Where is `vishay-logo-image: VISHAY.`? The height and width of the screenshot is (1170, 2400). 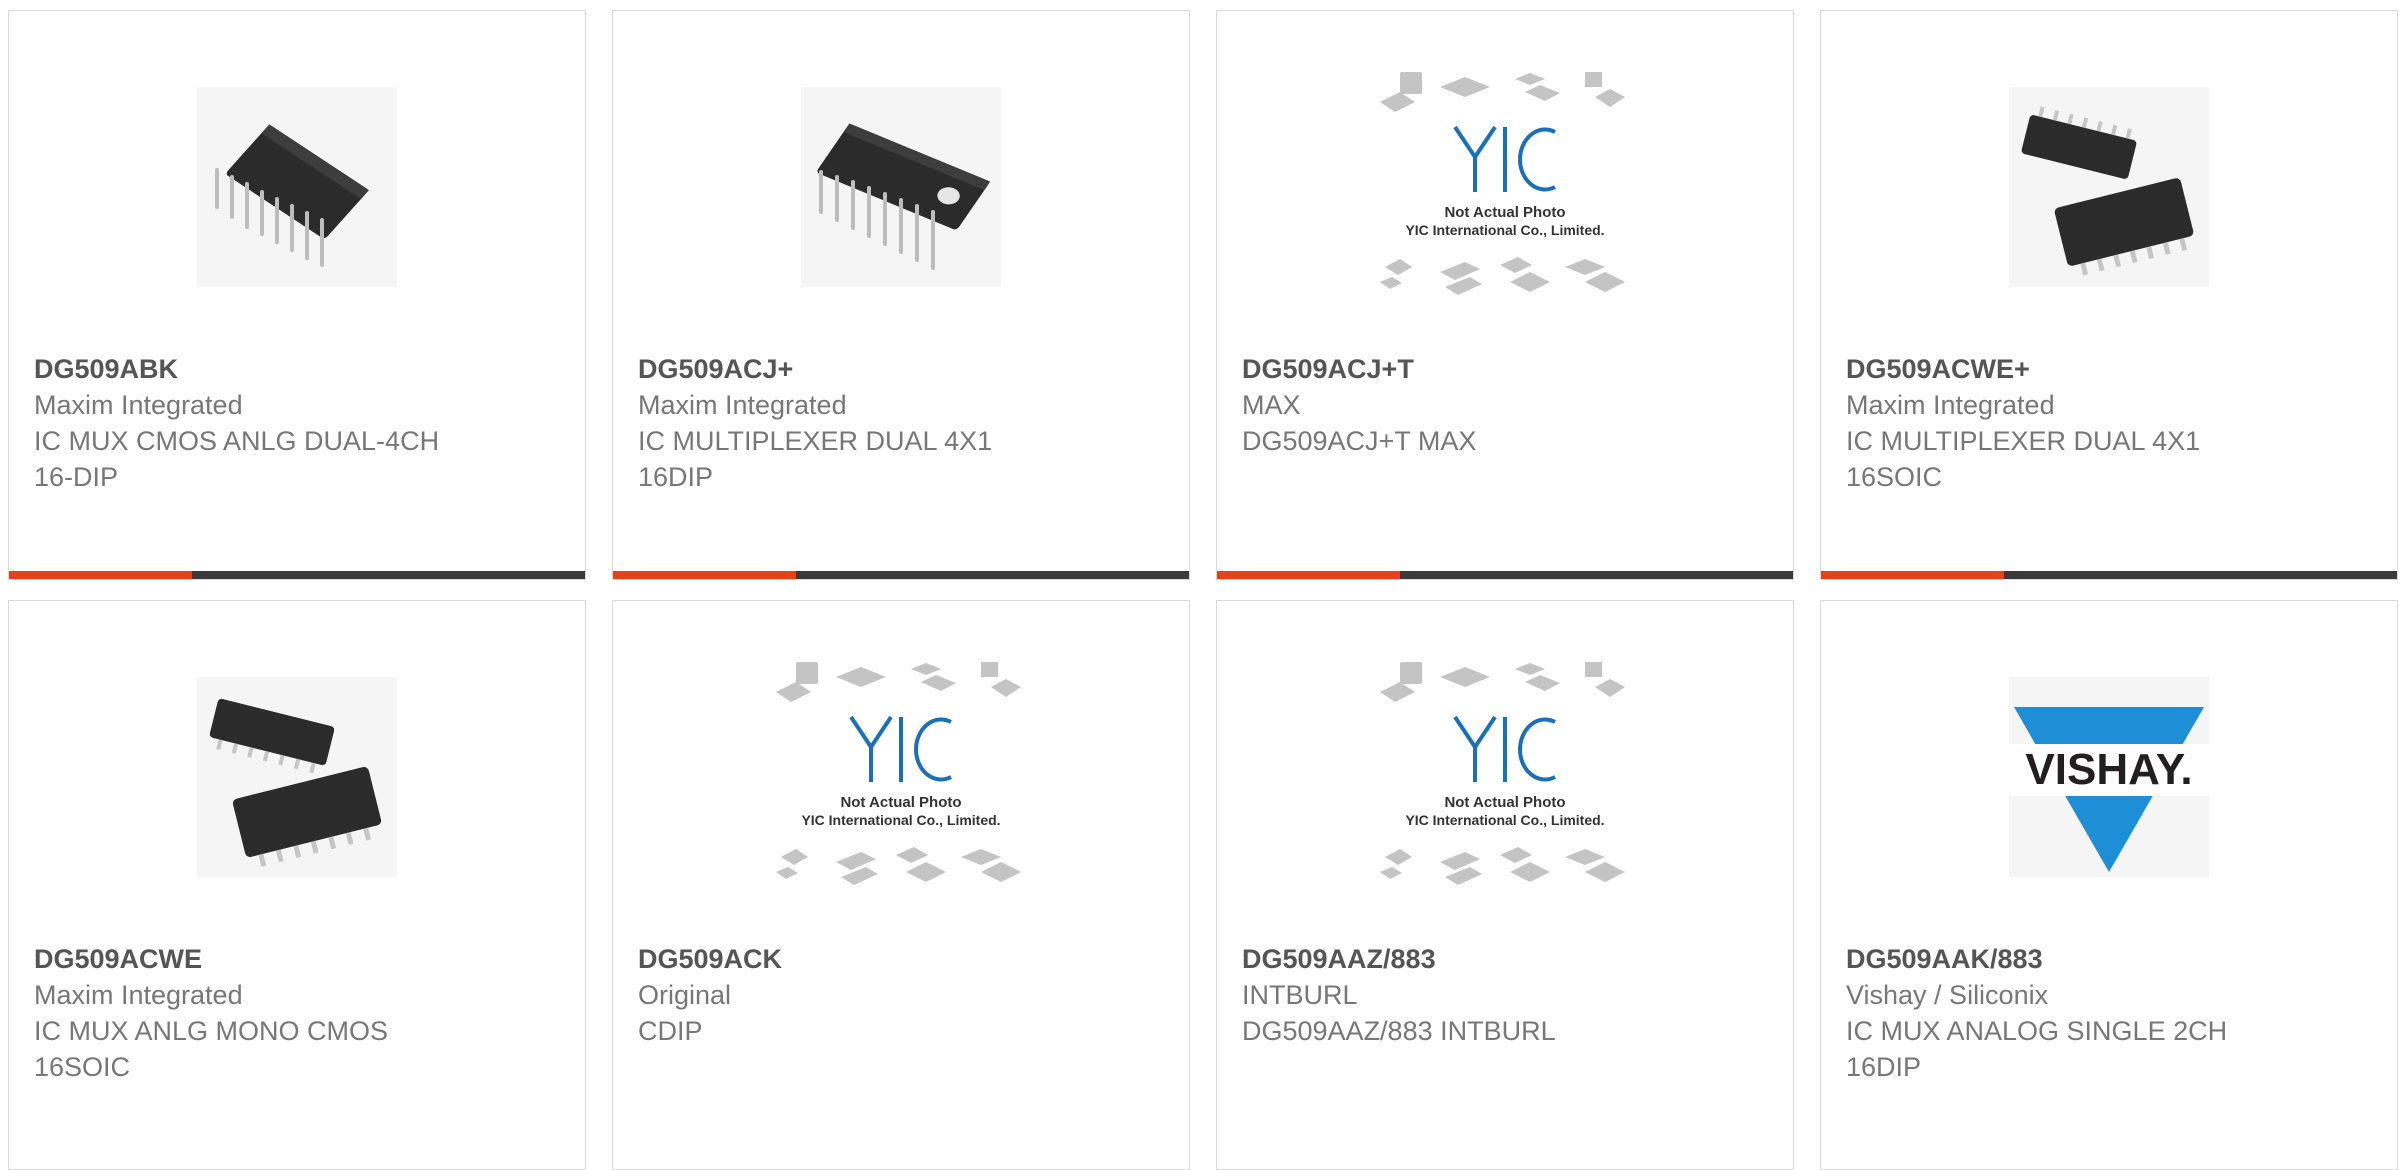
vishay-logo-image: VISHAY. is located at coordinates (2109, 776).